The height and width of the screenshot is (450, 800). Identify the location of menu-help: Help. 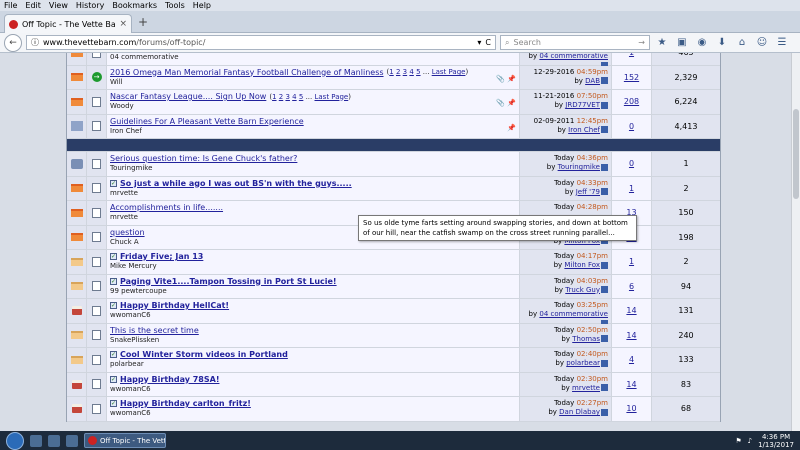
(202, 5).